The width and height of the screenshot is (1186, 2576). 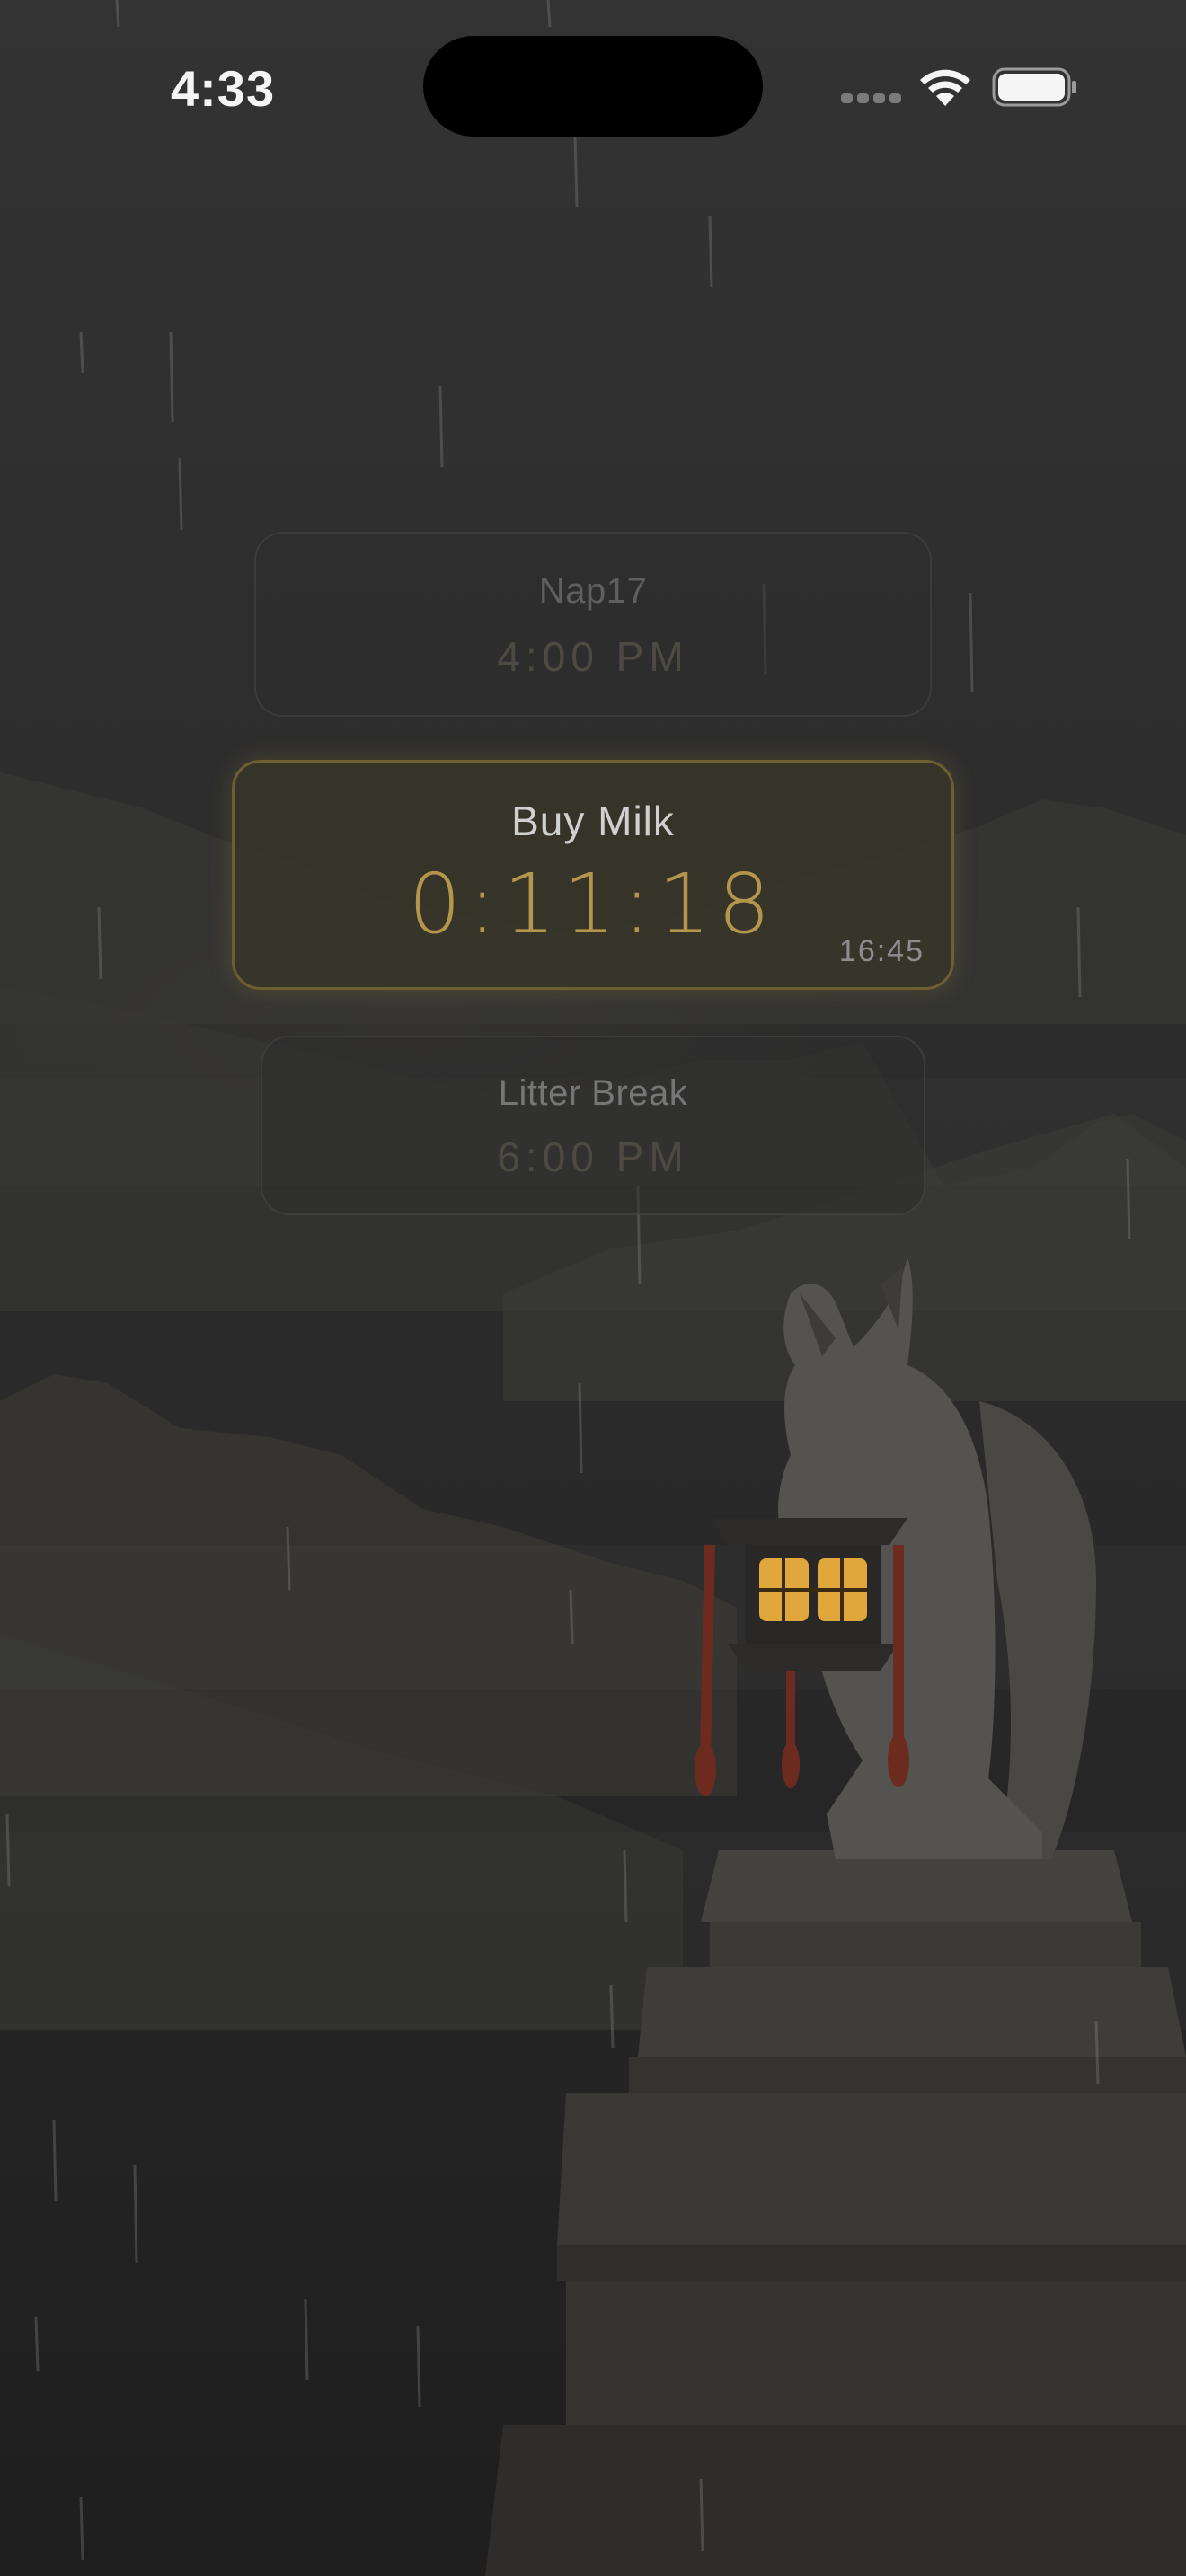 What do you see at coordinates (1034, 87) in the screenshot?
I see `battery-icon` at bounding box center [1034, 87].